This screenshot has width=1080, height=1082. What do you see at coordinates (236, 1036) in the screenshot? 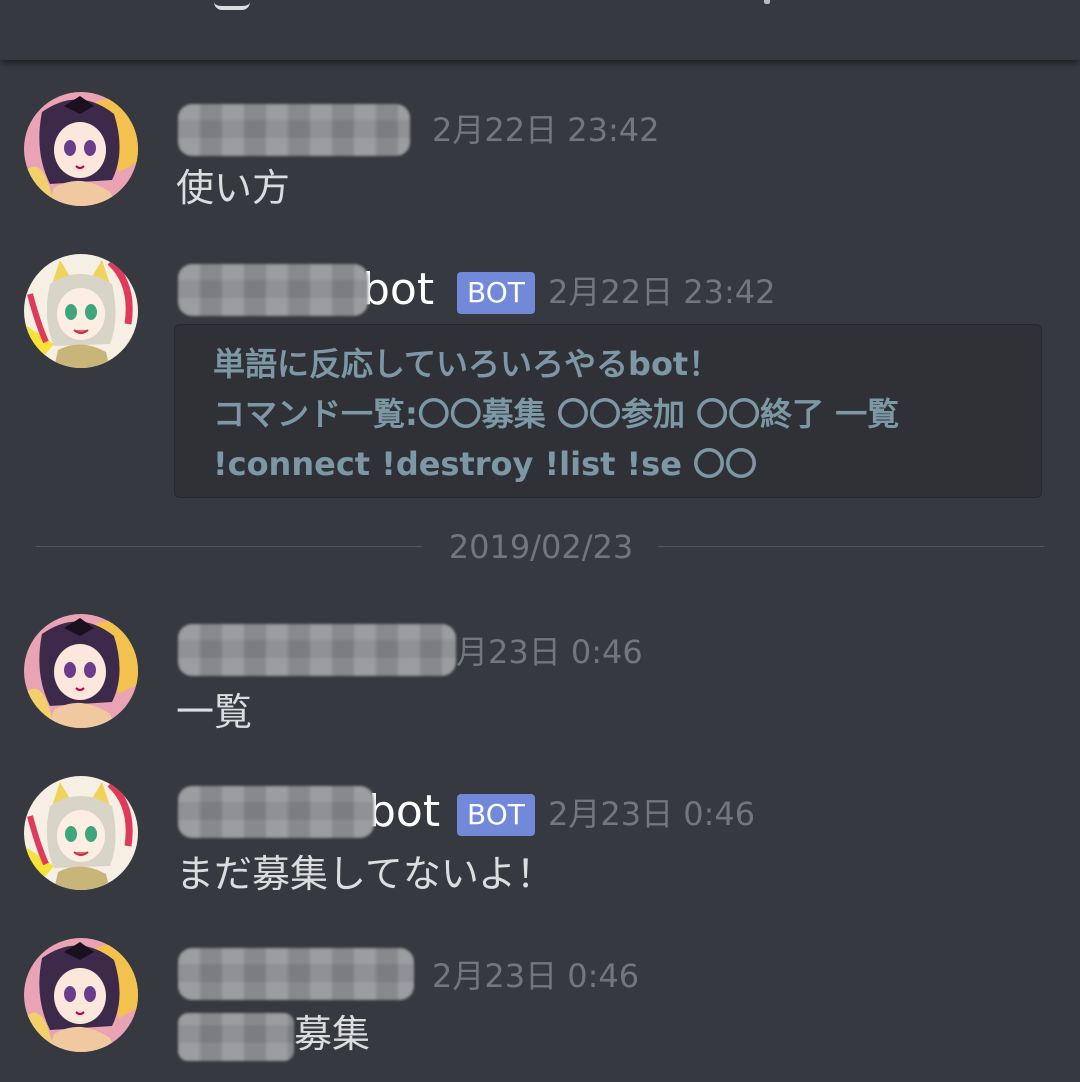
I see `redacted-text` at bounding box center [236, 1036].